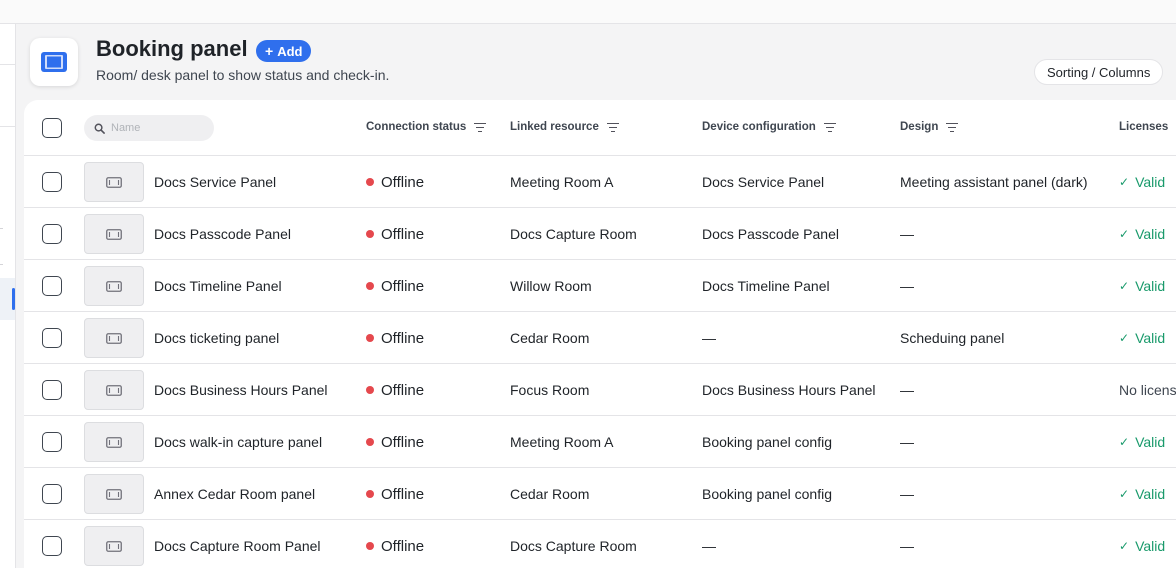  I want to click on linked-resource: Meeting Room A, so click(562, 182).